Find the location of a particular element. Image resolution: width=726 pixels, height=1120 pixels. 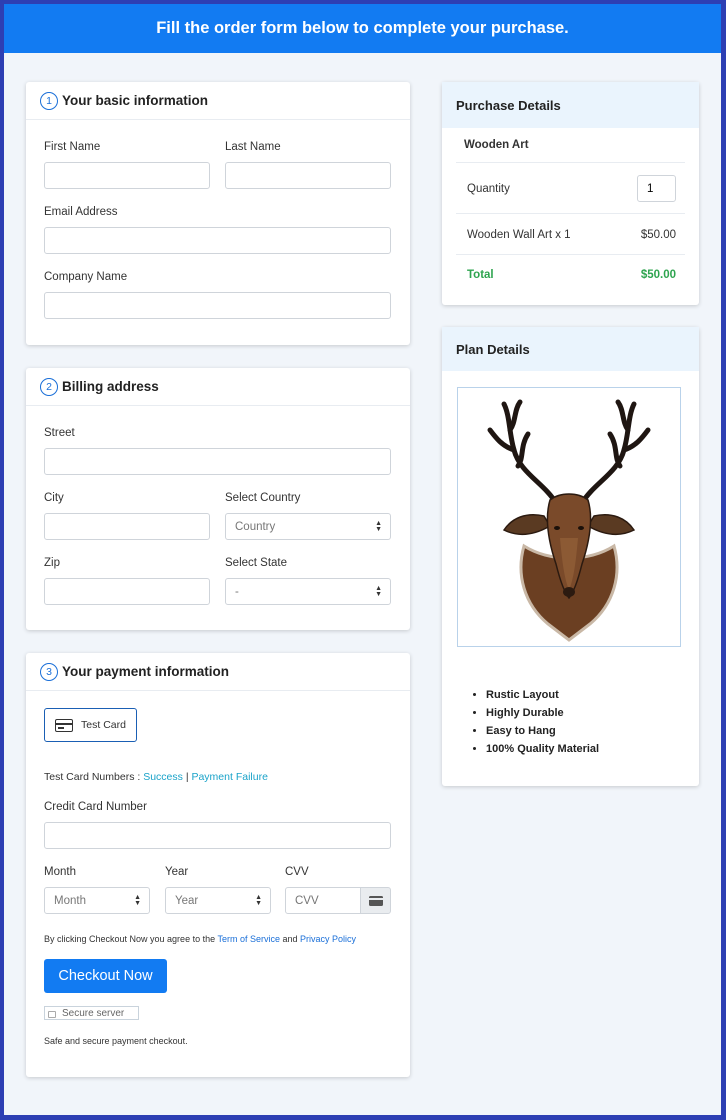

purchase-details-title: Purchase Details is located at coordinates (508, 105).